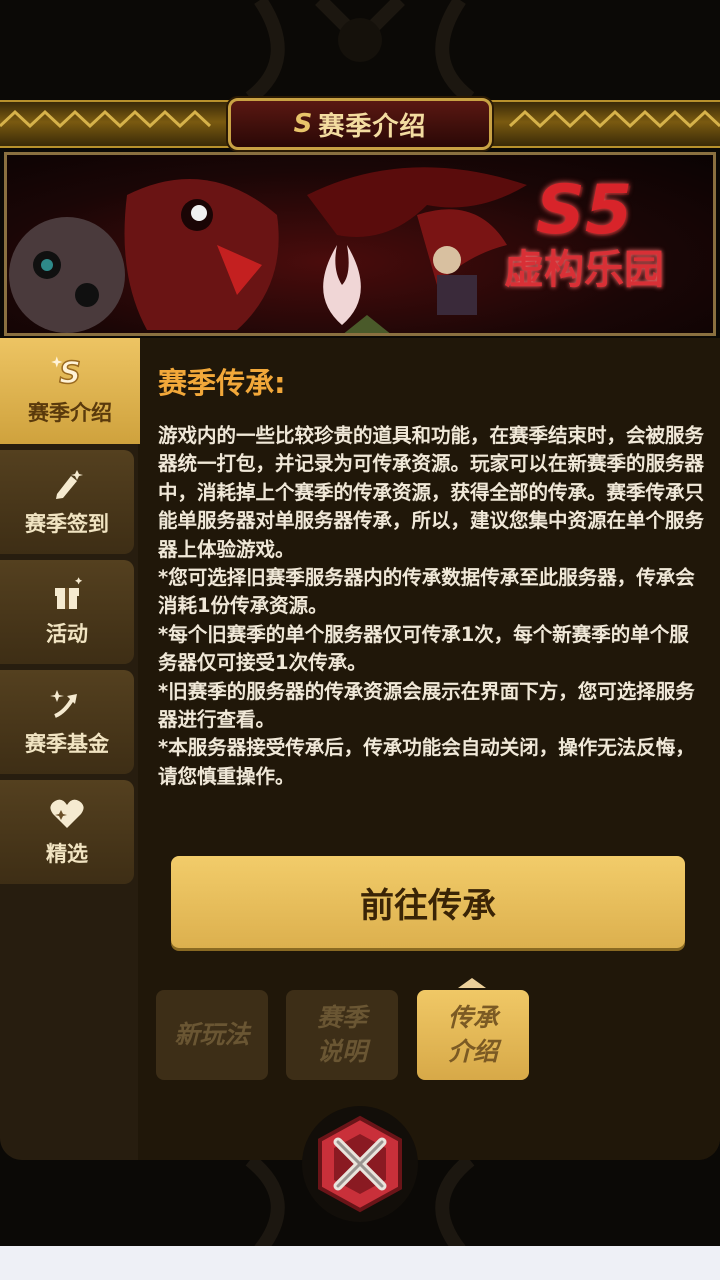  I want to click on description-paragraph: *本服务器接受传承后，传承功能会自动关闭，操作无法反悔，请您慎重操作。, so click(426, 762).